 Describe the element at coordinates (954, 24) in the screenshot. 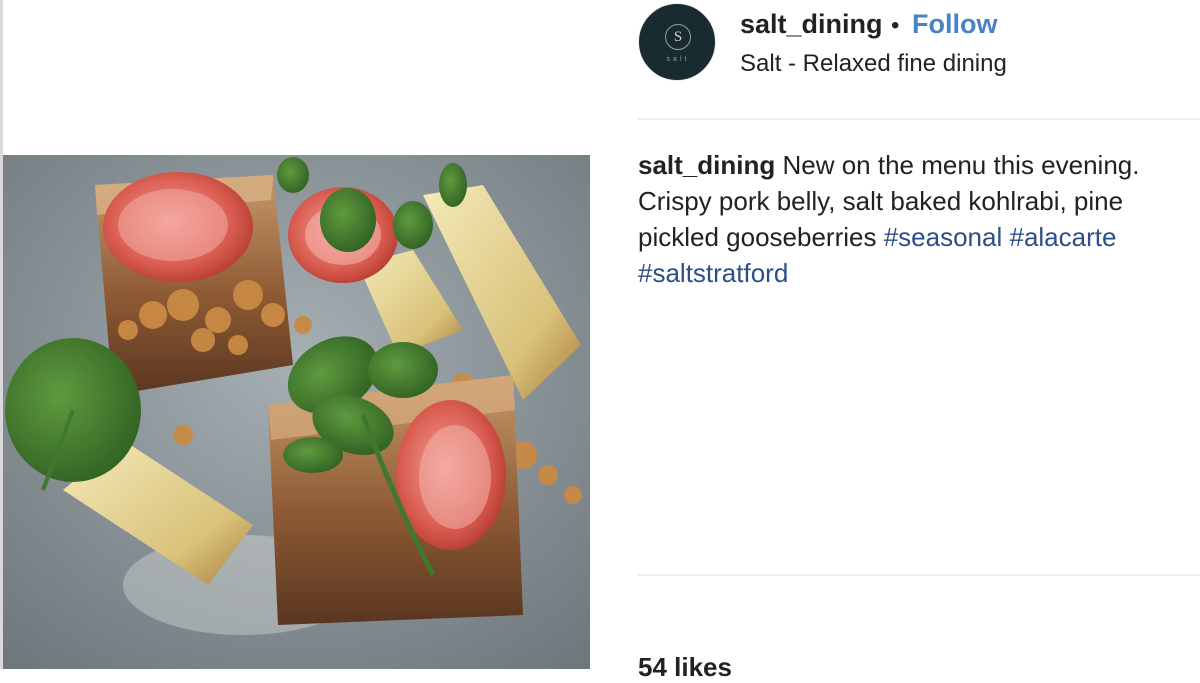

I see `follow-button: Follow` at that location.